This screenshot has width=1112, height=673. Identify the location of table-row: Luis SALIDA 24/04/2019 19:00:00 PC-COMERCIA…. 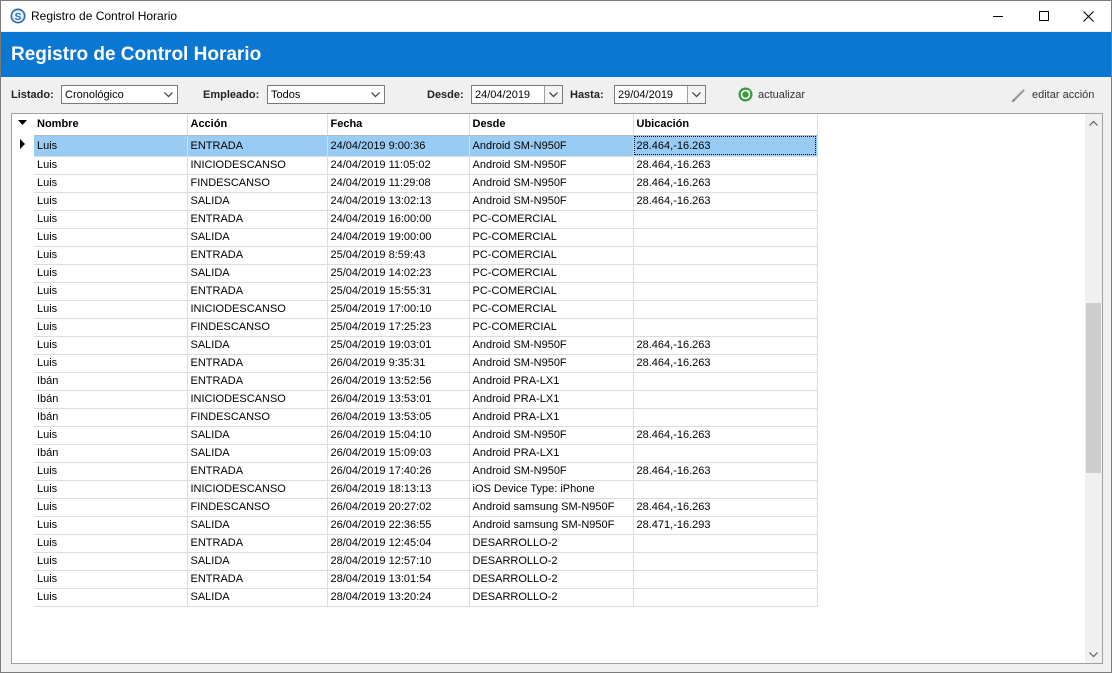
(415, 237).